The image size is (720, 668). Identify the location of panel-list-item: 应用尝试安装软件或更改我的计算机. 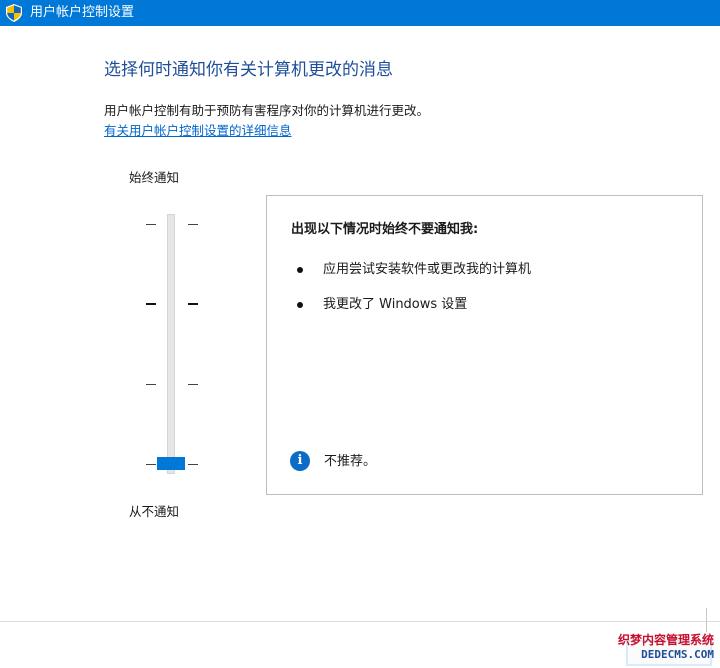
(427, 269).